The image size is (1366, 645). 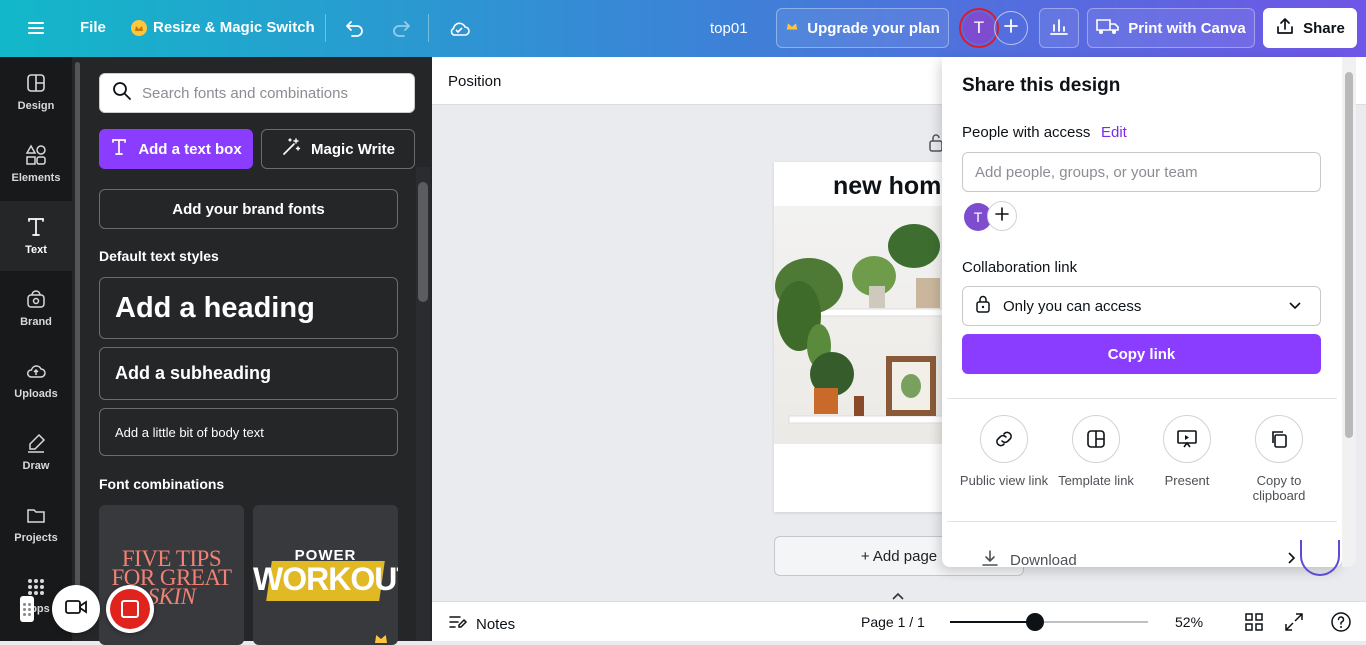 What do you see at coordinates (474, 81) in the screenshot?
I see `position-button: Position` at bounding box center [474, 81].